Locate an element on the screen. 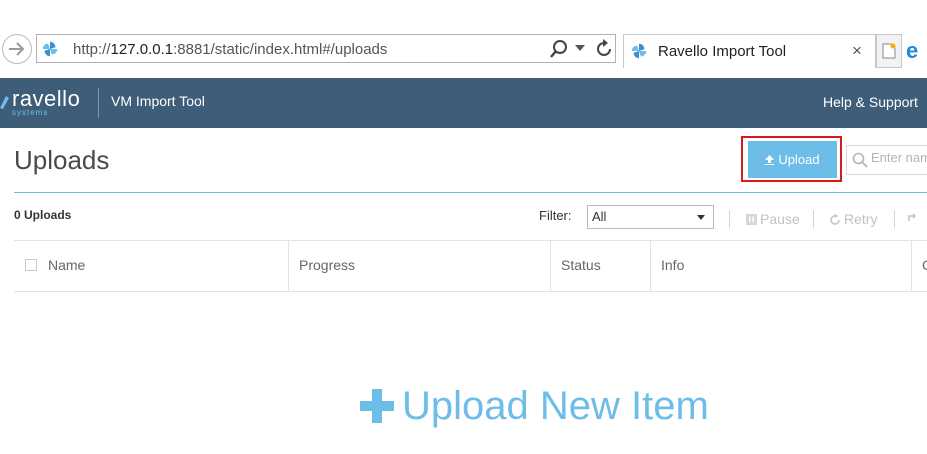  filter-select: All is located at coordinates (650, 217).